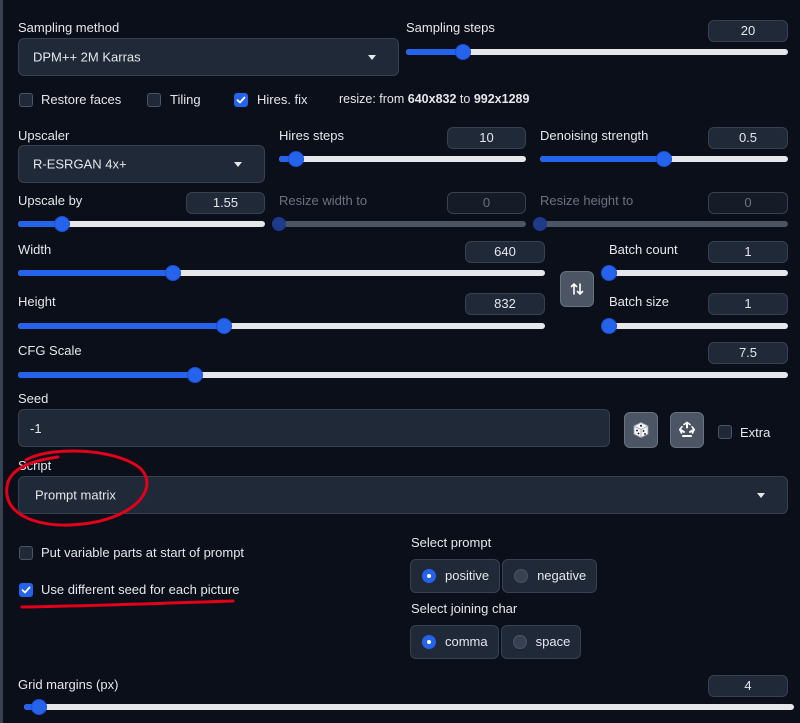  I want to click on resize-height-input: 0, so click(748, 203).